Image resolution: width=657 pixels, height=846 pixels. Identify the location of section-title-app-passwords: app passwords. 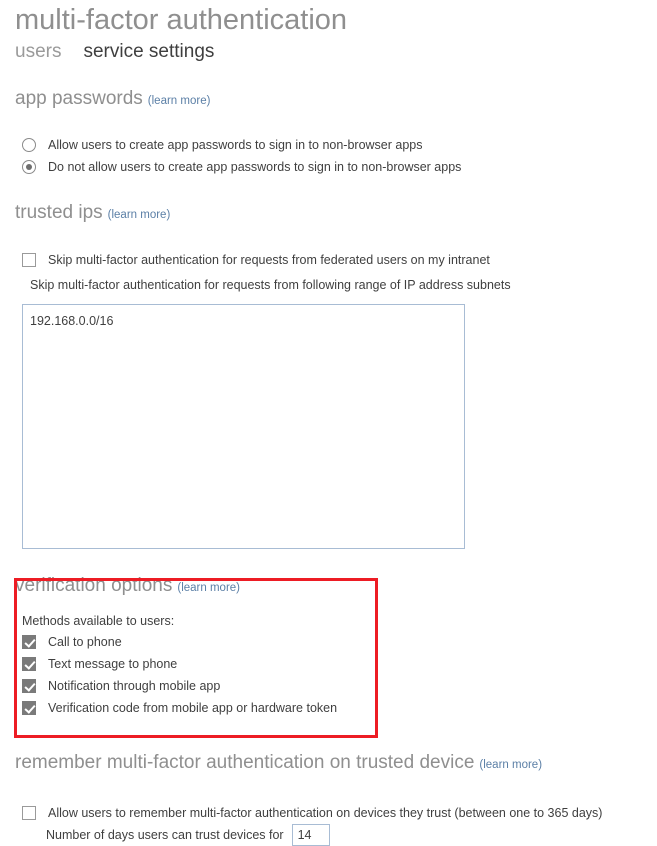
(79, 98).